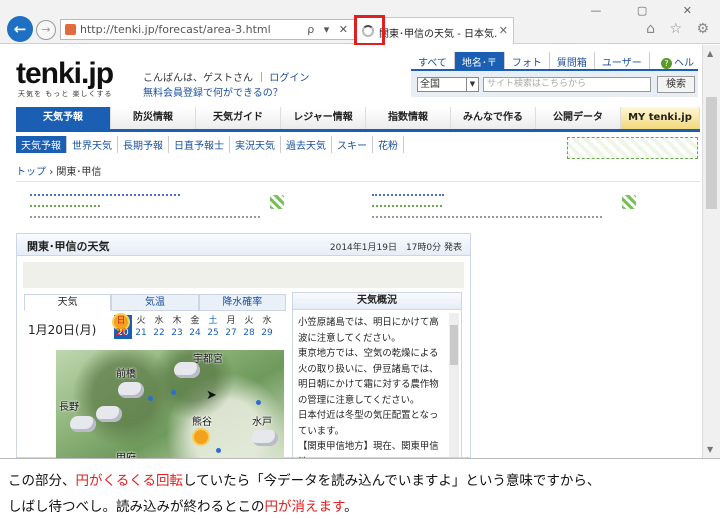  I want to click on day-number: 25, so click(213, 333).